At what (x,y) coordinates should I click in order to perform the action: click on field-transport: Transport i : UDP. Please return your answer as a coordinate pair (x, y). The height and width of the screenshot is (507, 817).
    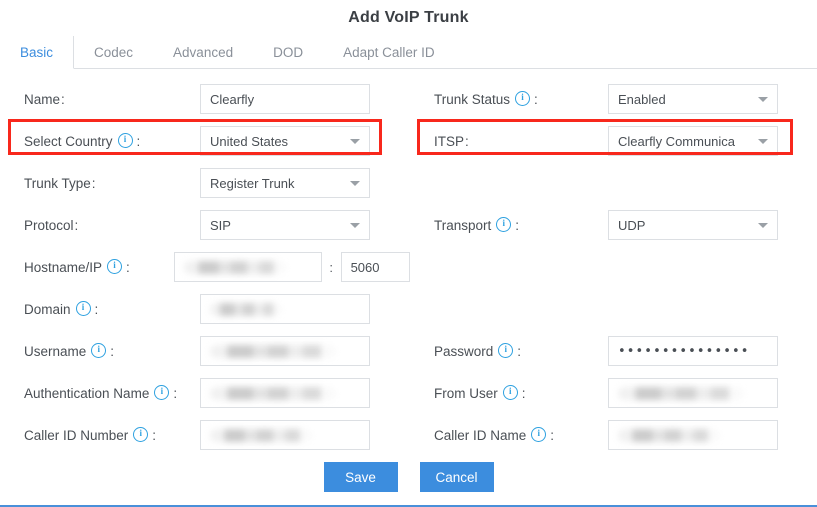
    Looking at the image, I should click on (613, 225).